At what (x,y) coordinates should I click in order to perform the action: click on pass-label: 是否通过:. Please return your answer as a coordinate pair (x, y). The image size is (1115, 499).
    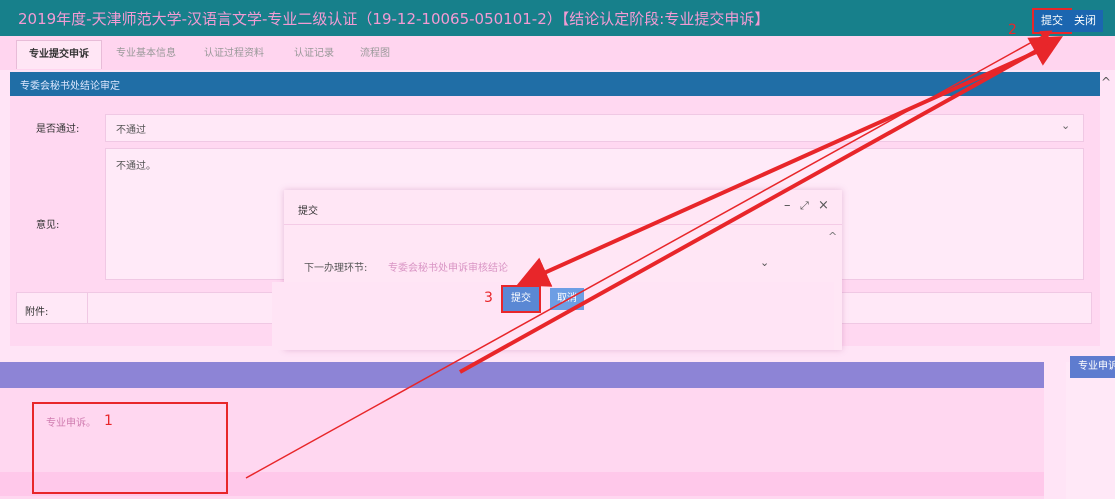
    Looking at the image, I should click on (58, 129).